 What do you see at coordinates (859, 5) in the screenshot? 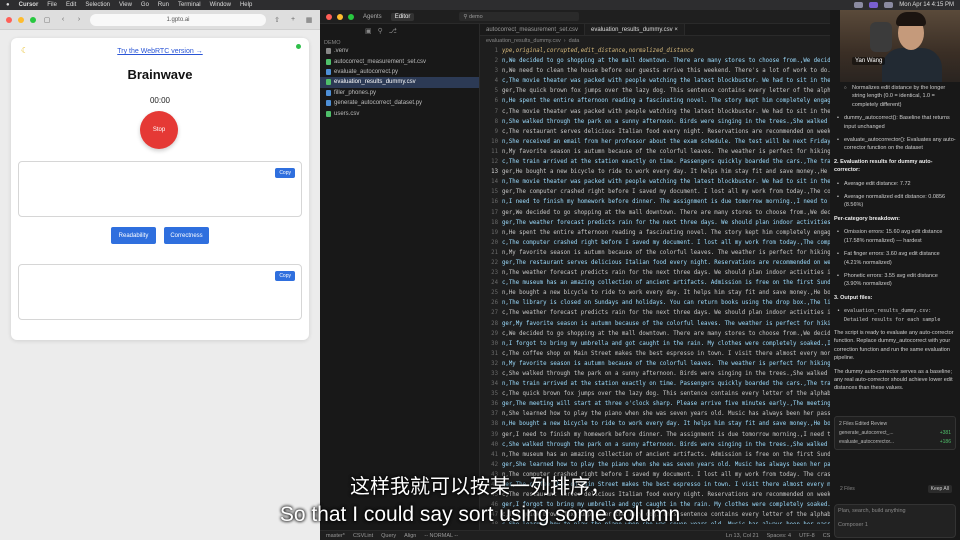
I see `status-icon` at bounding box center [859, 5].